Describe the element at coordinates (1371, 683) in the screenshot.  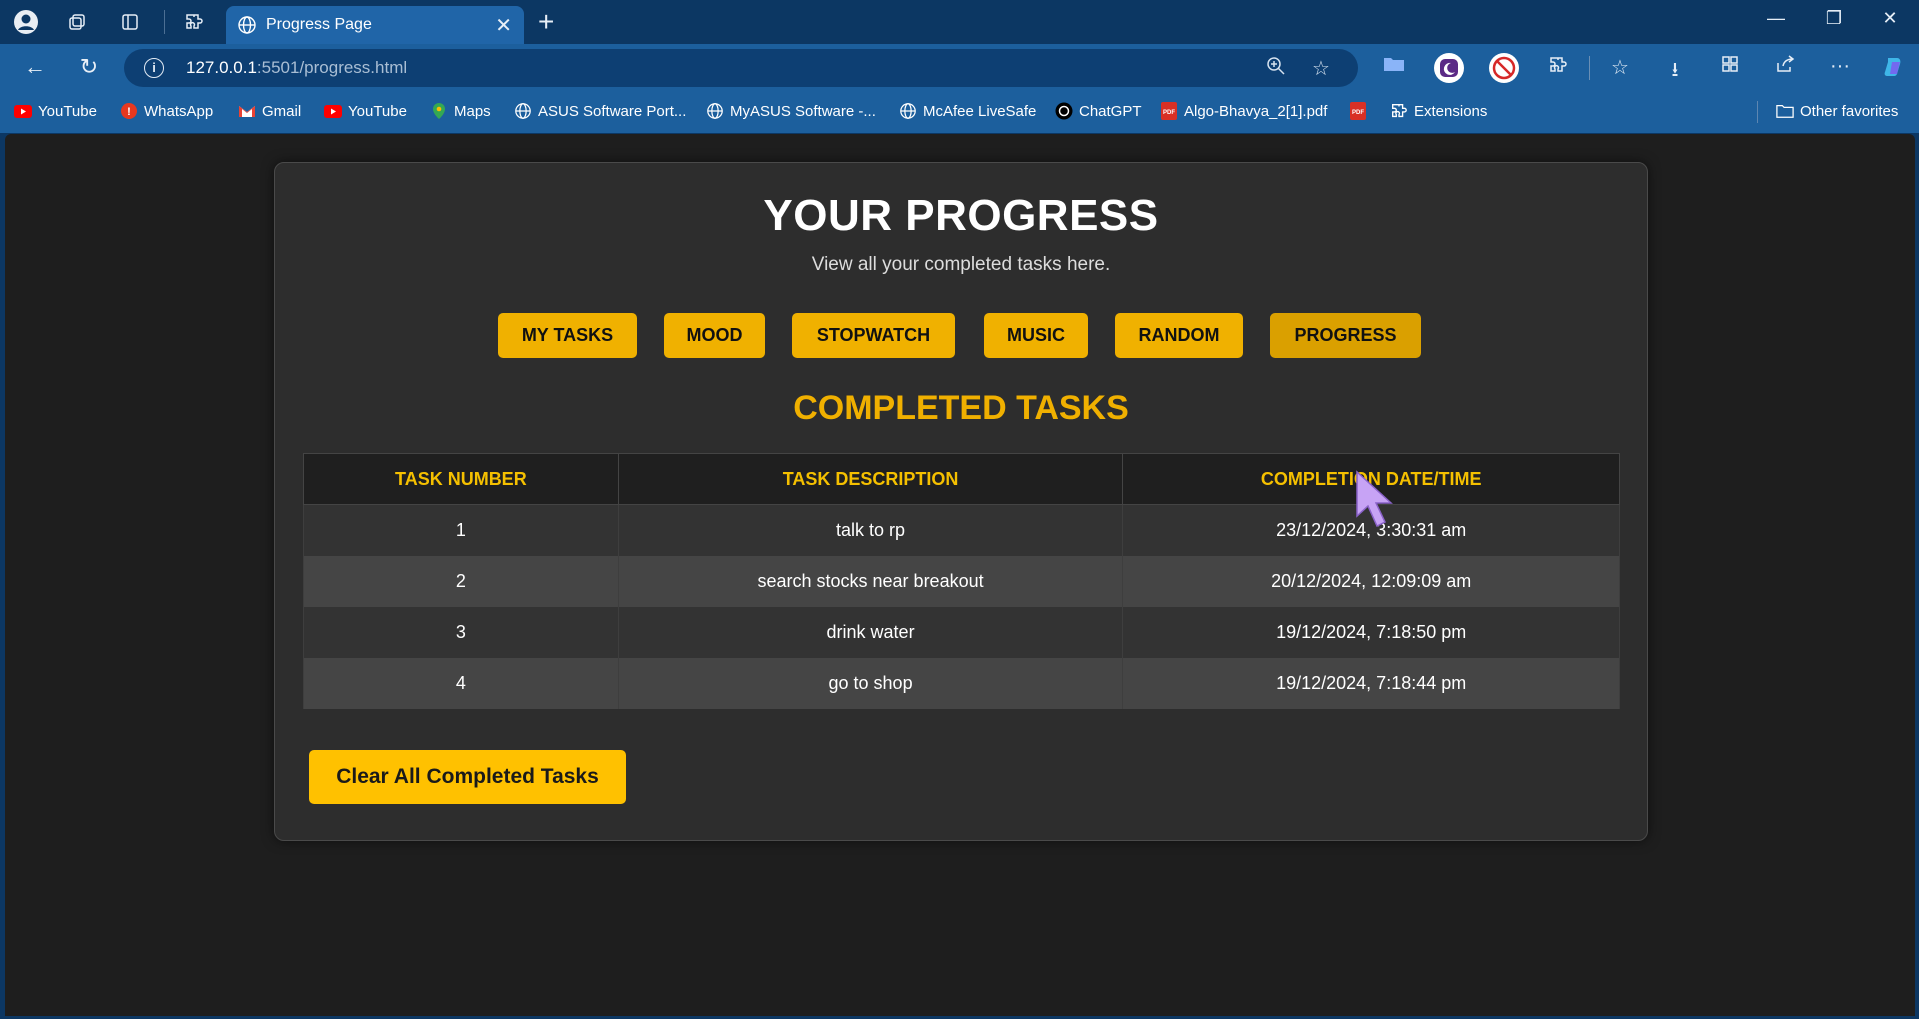
I see `completion-datetime-cell: 19/12/2024, 7:18:44 pm` at that location.